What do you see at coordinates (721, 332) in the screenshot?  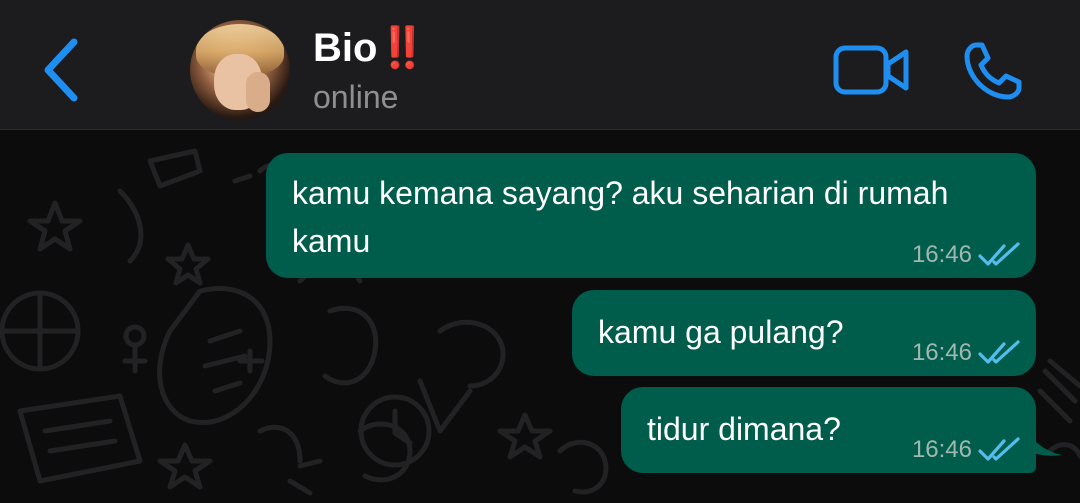 I see `message-text: kamu ga pulang?` at bounding box center [721, 332].